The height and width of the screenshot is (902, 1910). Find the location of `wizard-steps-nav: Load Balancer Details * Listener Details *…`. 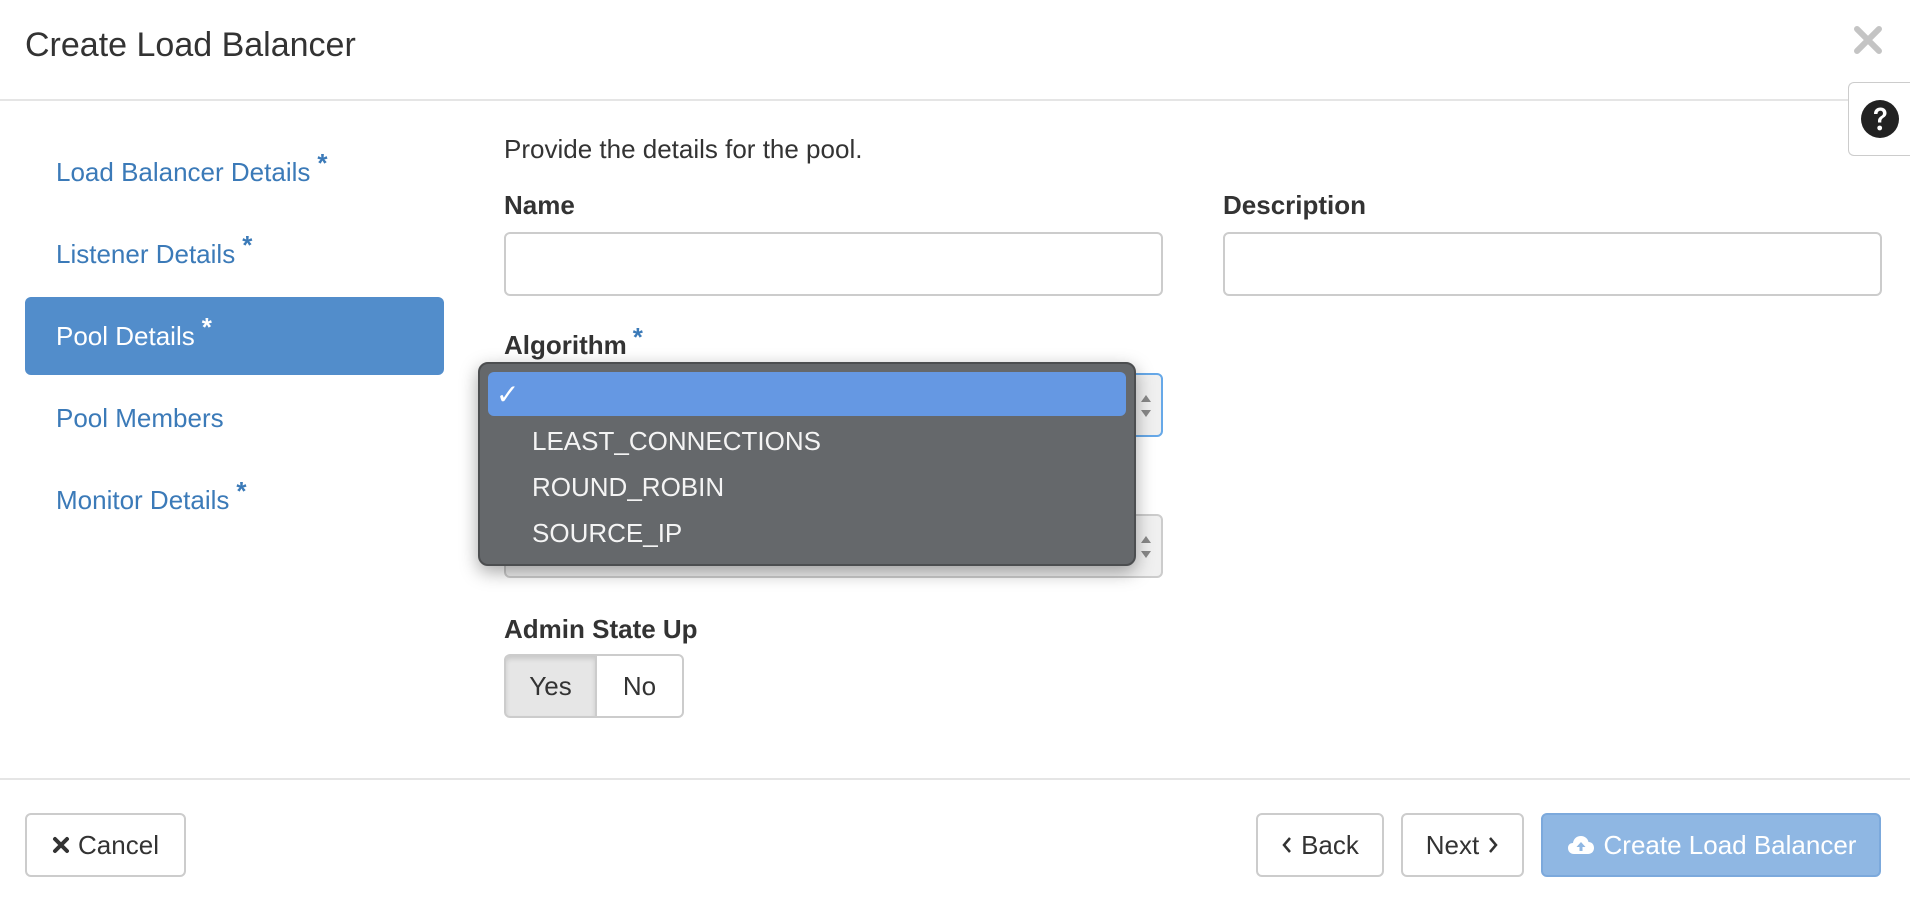

wizard-steps-nav: Load Balancer Details * Listener Details *… is located at coordinates (234, 338).